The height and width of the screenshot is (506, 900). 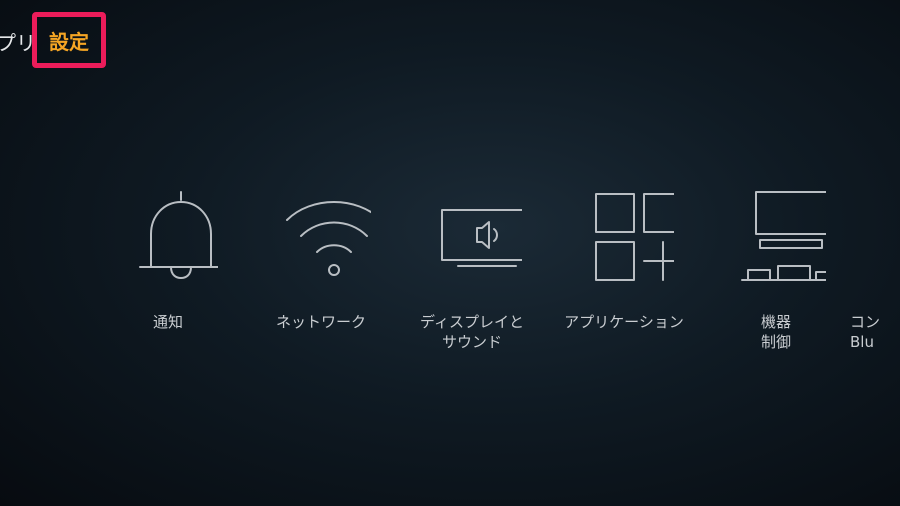 I want to click on tile-label: アプリケーション, so click(x=624, y=322).